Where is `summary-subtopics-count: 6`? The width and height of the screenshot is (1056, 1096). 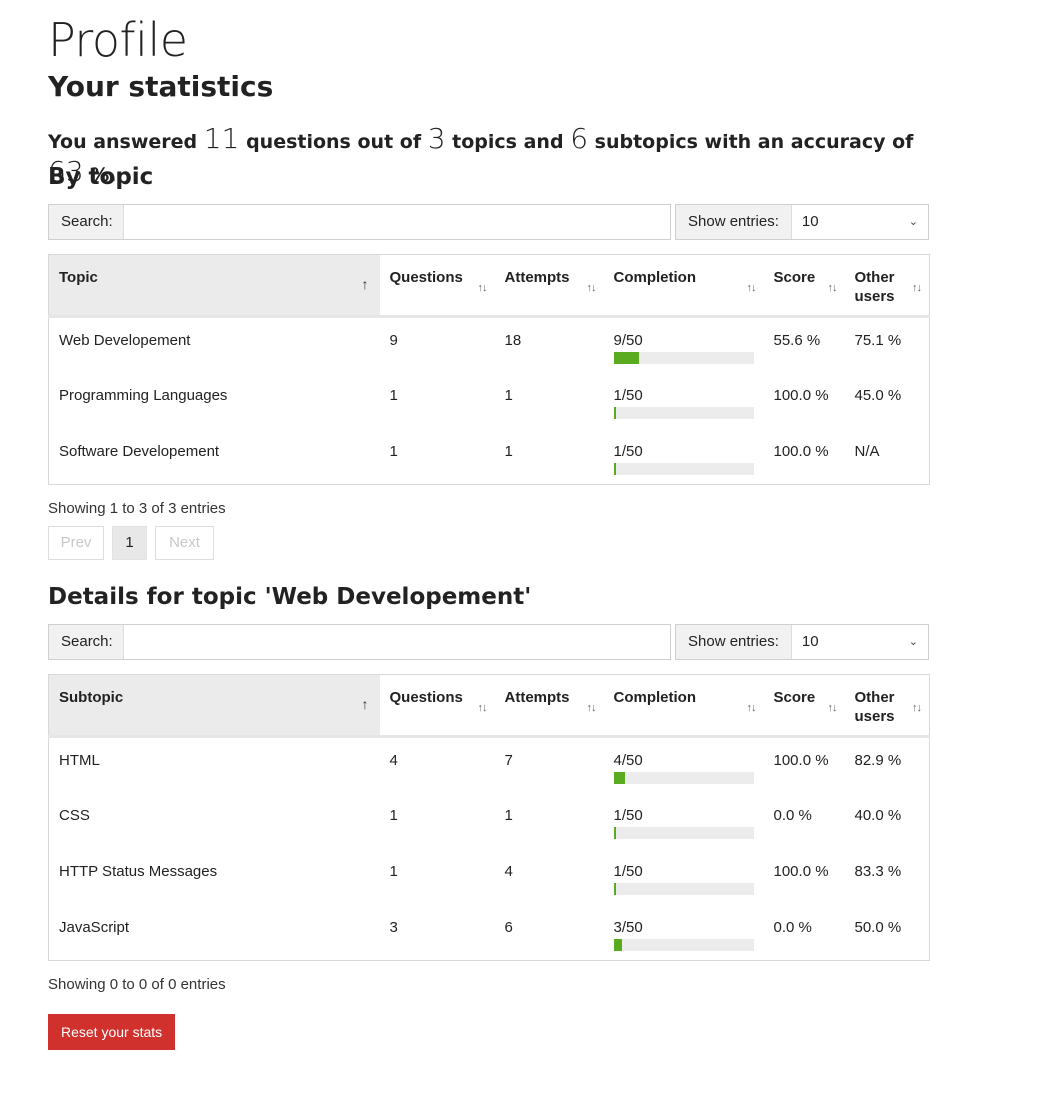
summary-subtopics-count: 6 is located at coordinates (579, 138).